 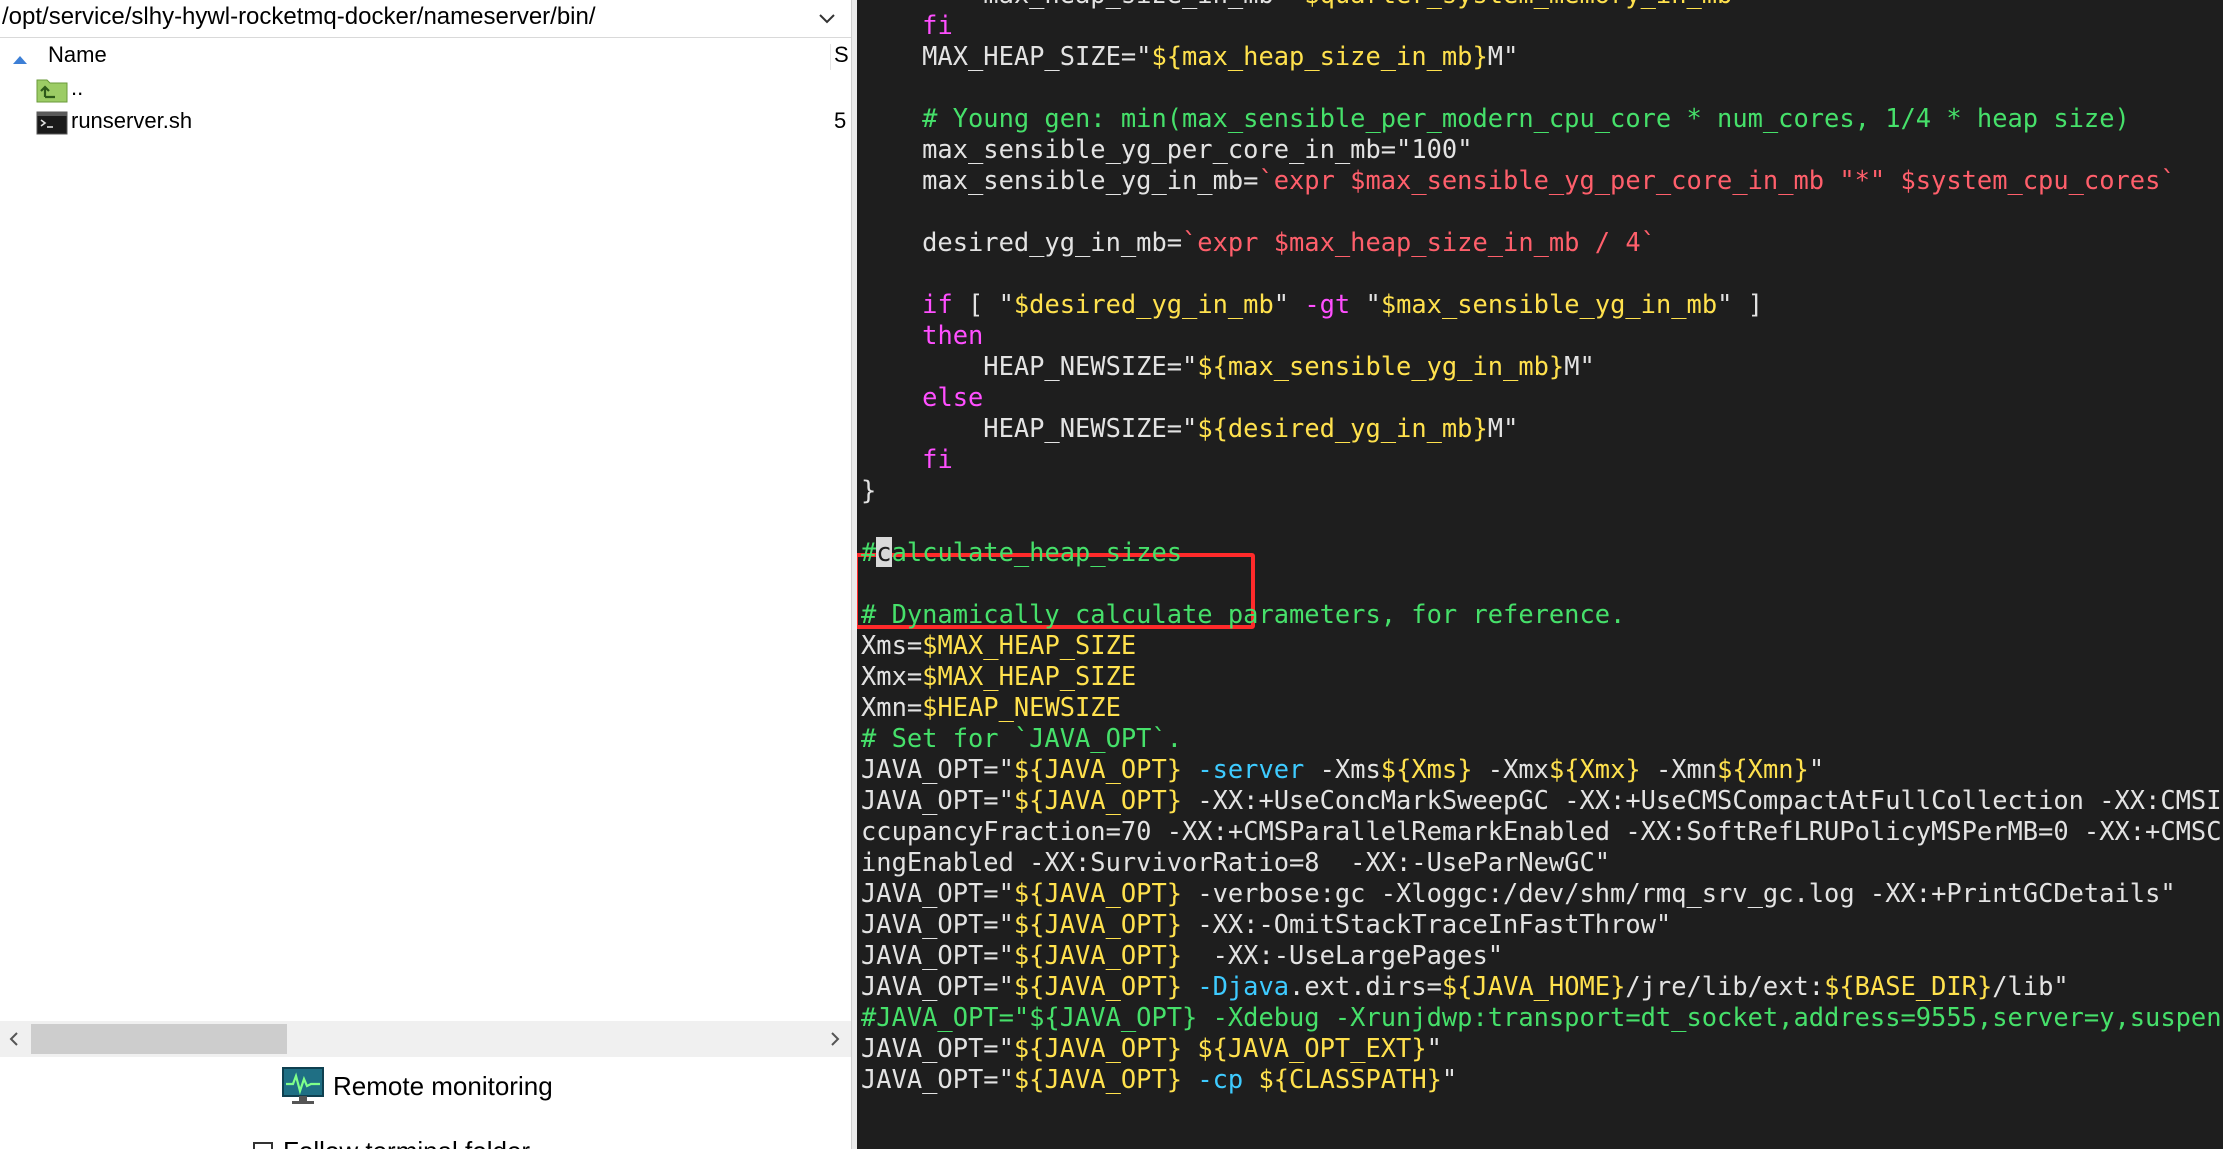 I want to click on remote-monitoring-button: Remote monitoring, so click(x=425, y=1088).